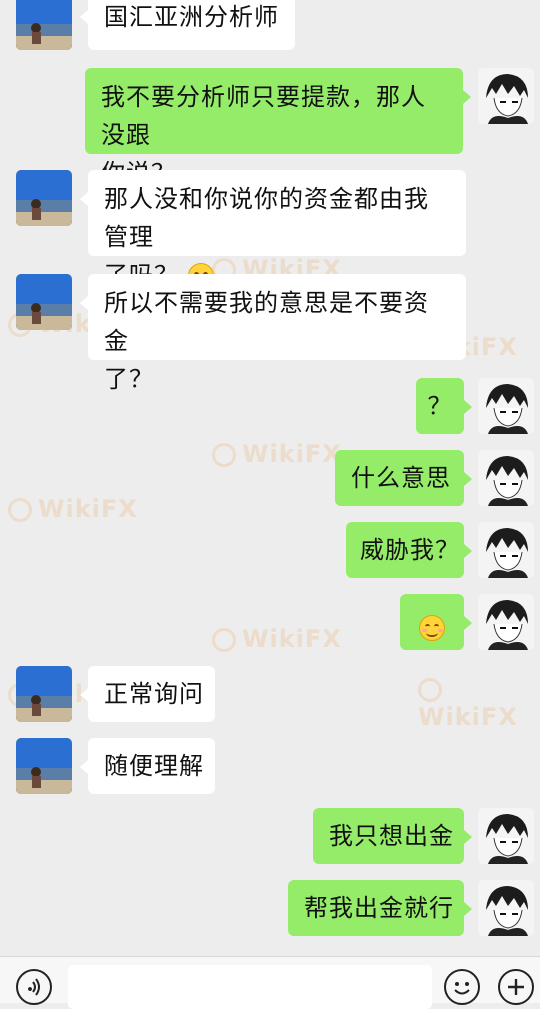  I want to click on message-bubble: 我不要分析师只要提款，那人没跟 你说？, so click(278, 127).